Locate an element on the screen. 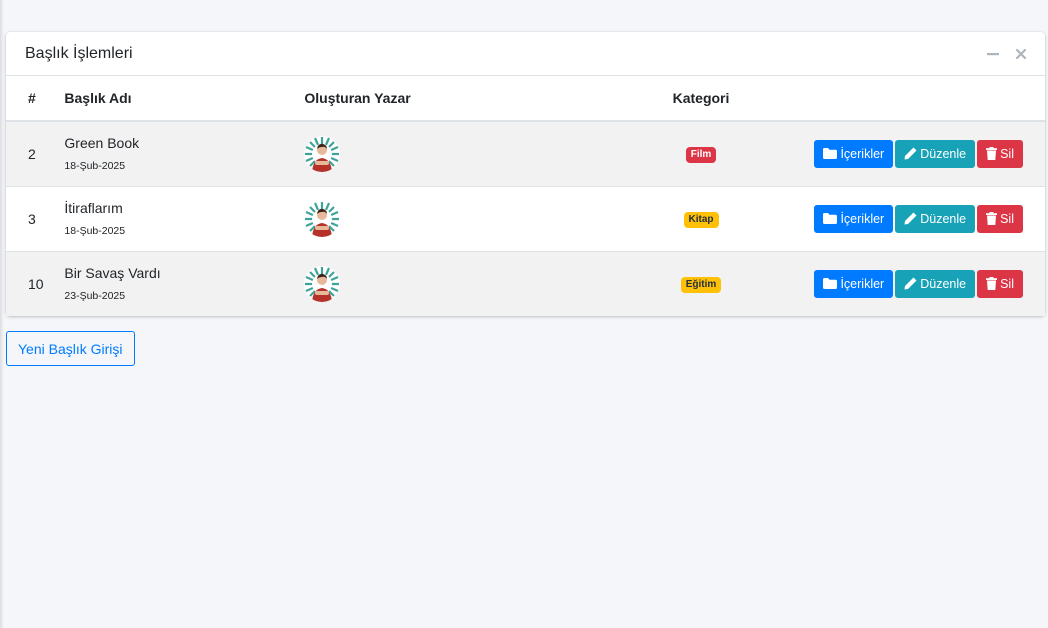  category-cell: Film is located at coordinates (701, 153).